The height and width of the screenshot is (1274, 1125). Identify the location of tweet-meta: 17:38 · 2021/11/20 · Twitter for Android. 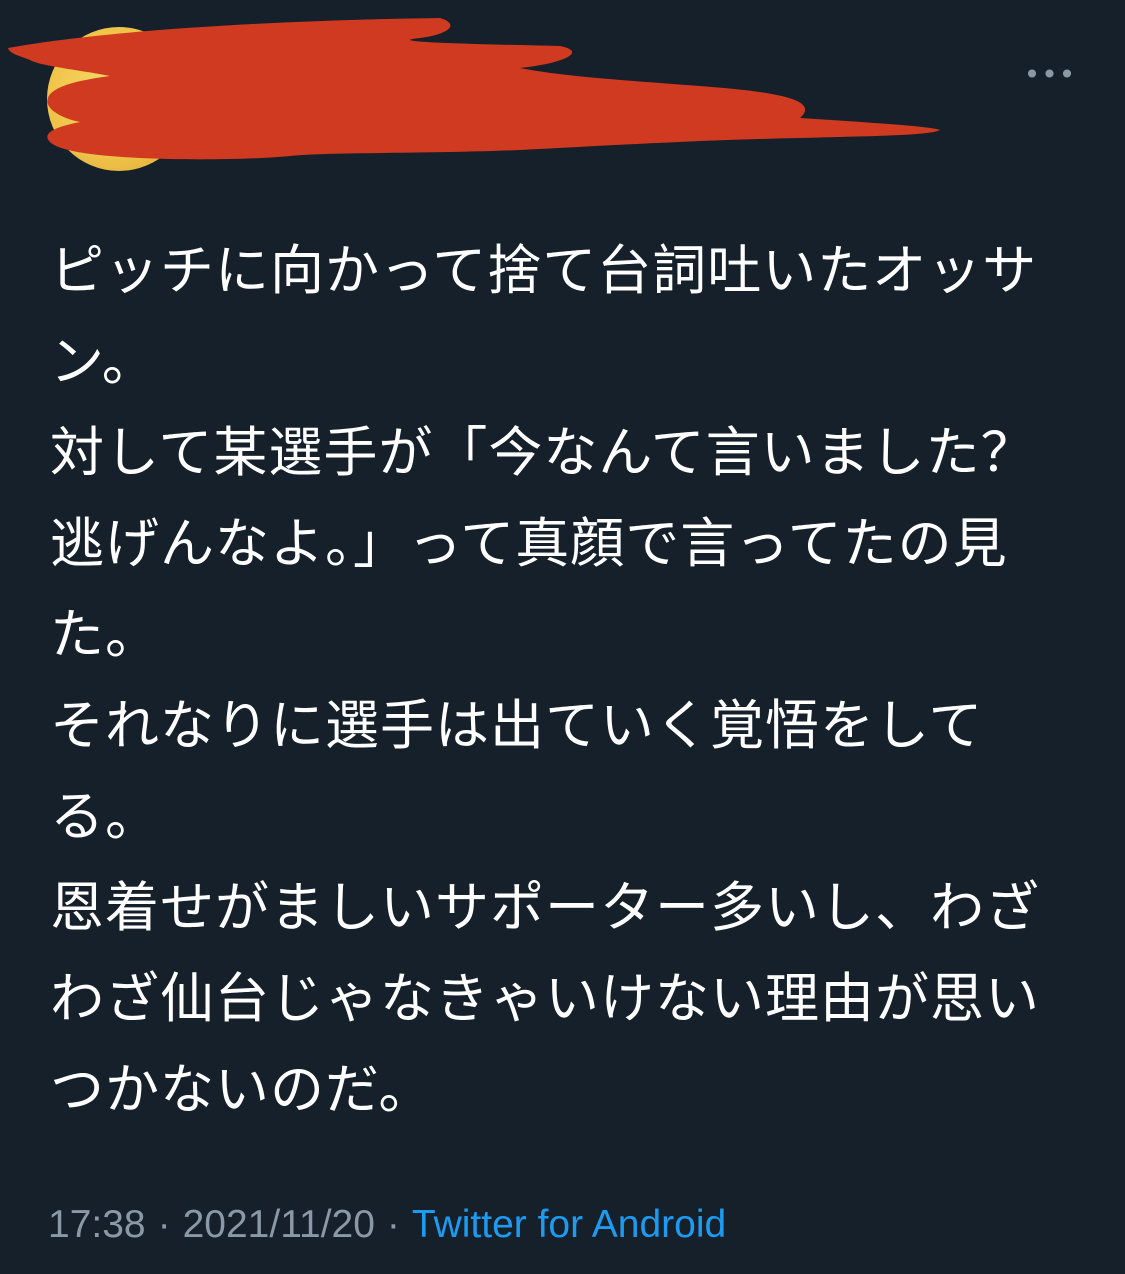
(387, 1225).